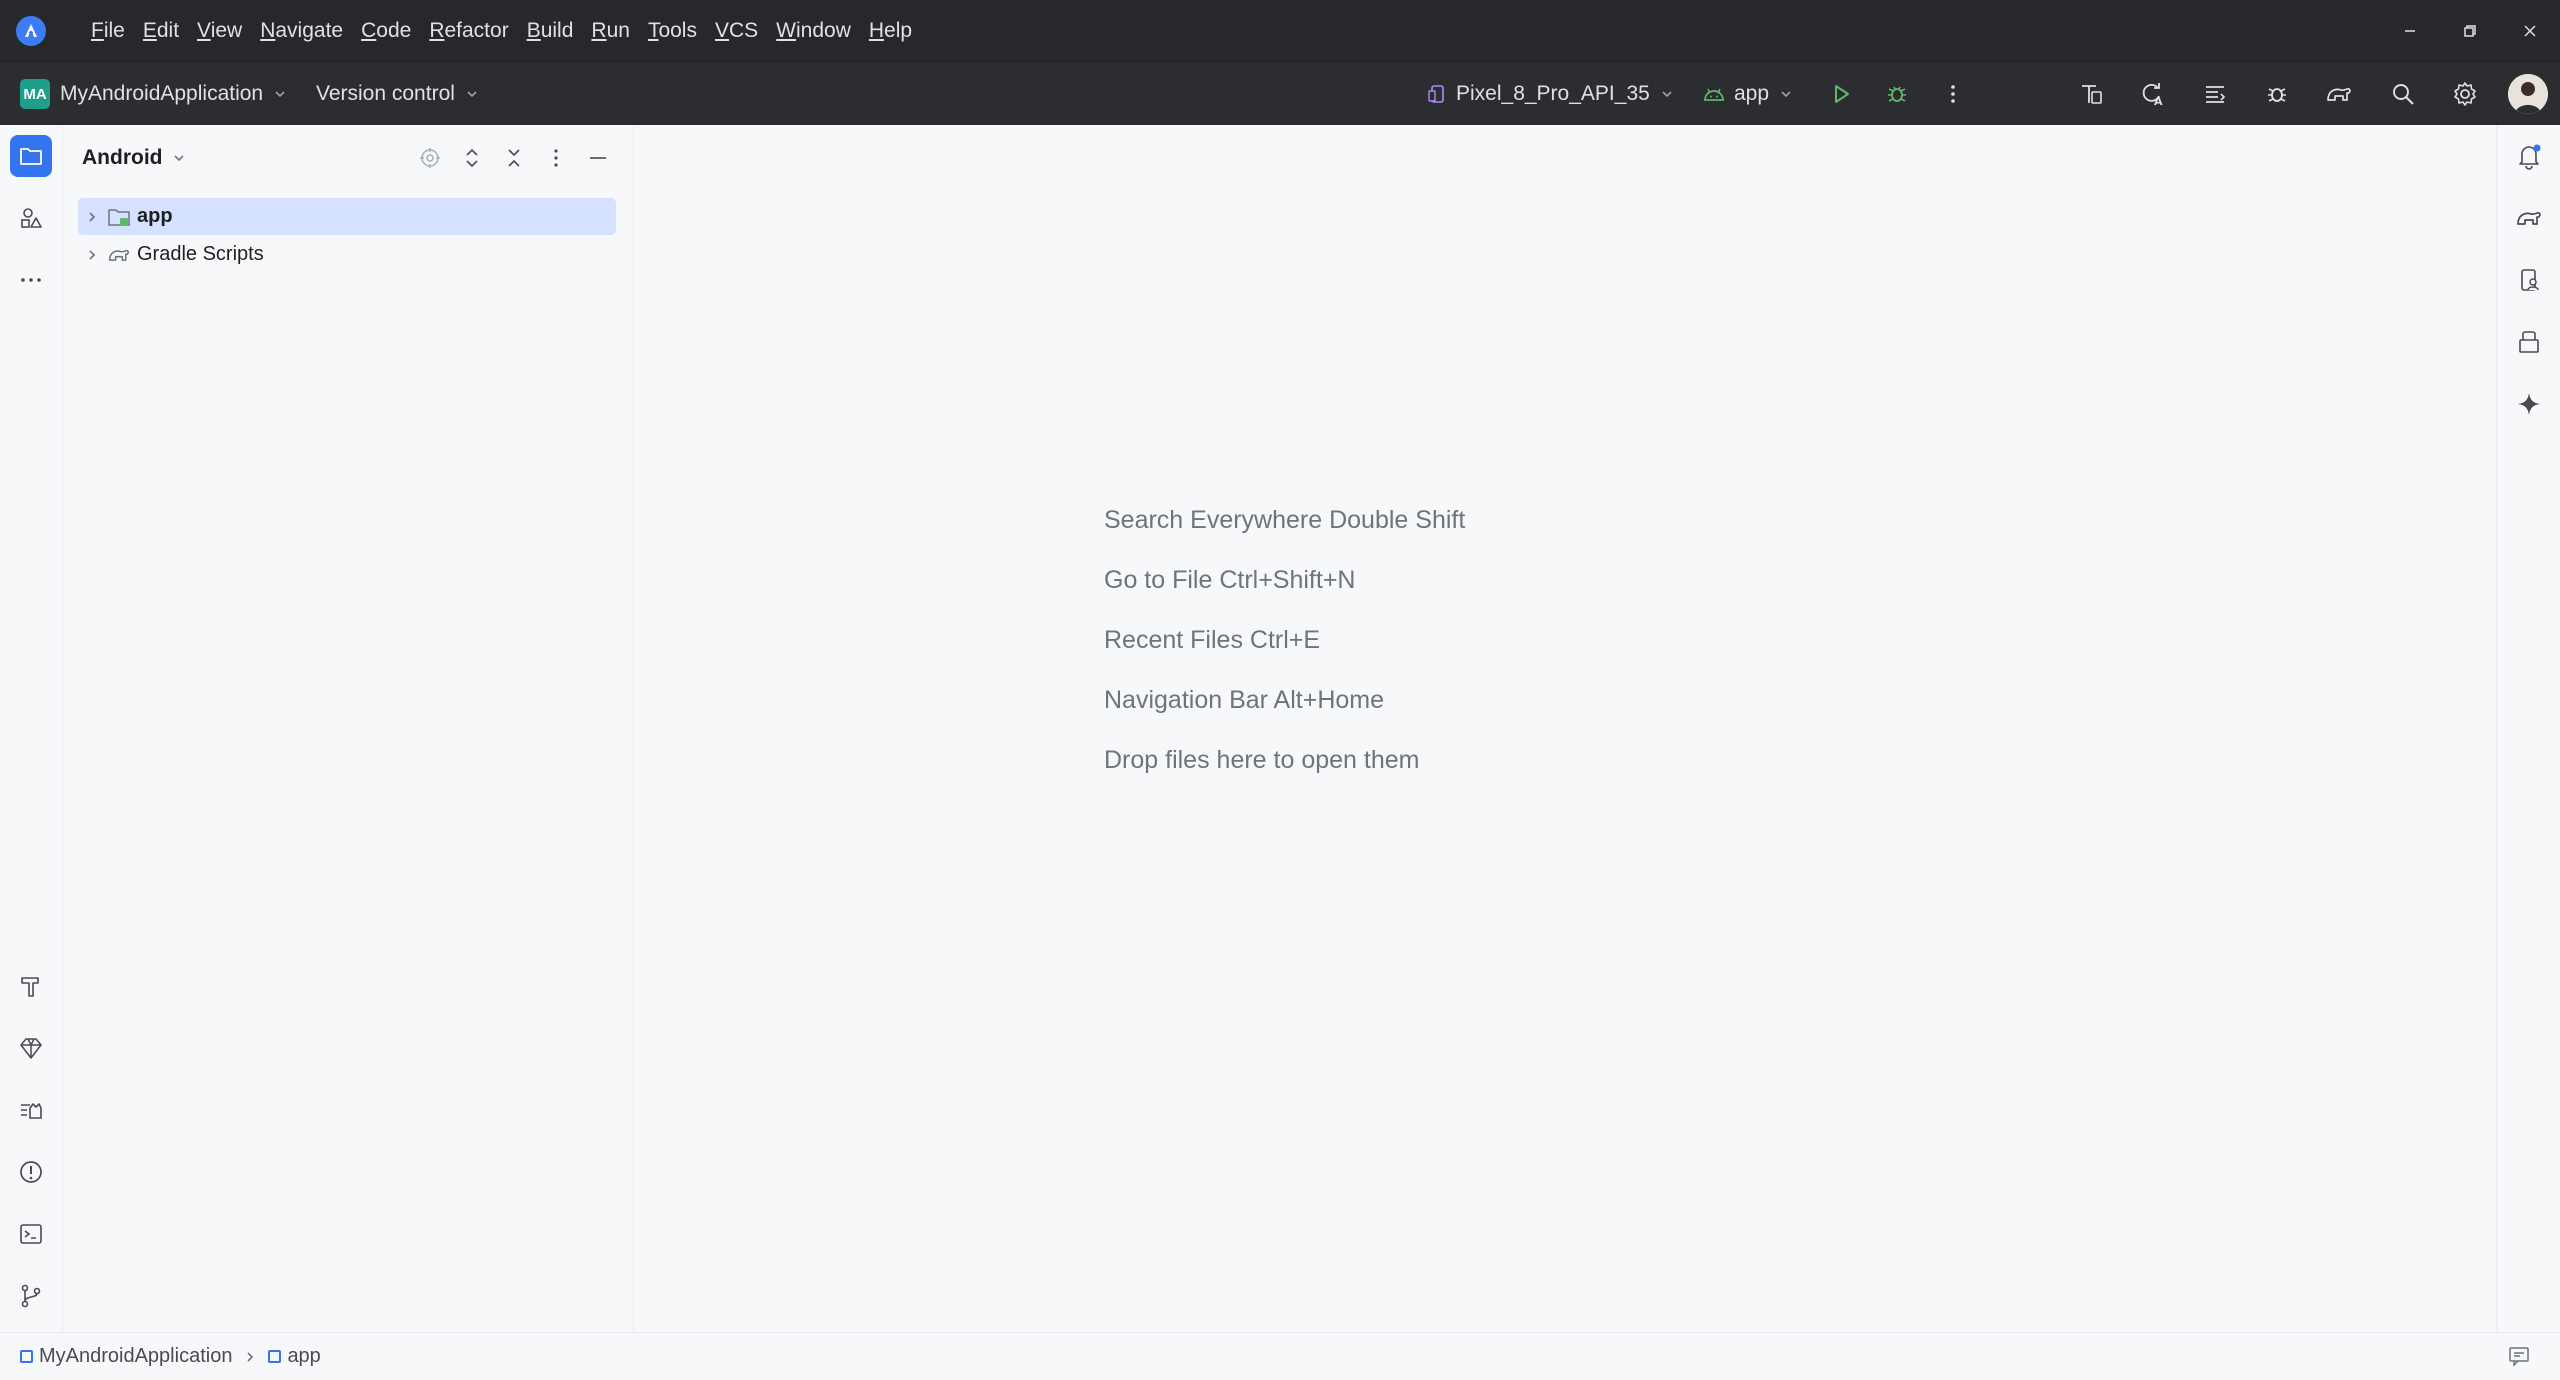 The height and width of the screenshot is (1380, 2560). I want to click on window-controls, so click(2470, 30).